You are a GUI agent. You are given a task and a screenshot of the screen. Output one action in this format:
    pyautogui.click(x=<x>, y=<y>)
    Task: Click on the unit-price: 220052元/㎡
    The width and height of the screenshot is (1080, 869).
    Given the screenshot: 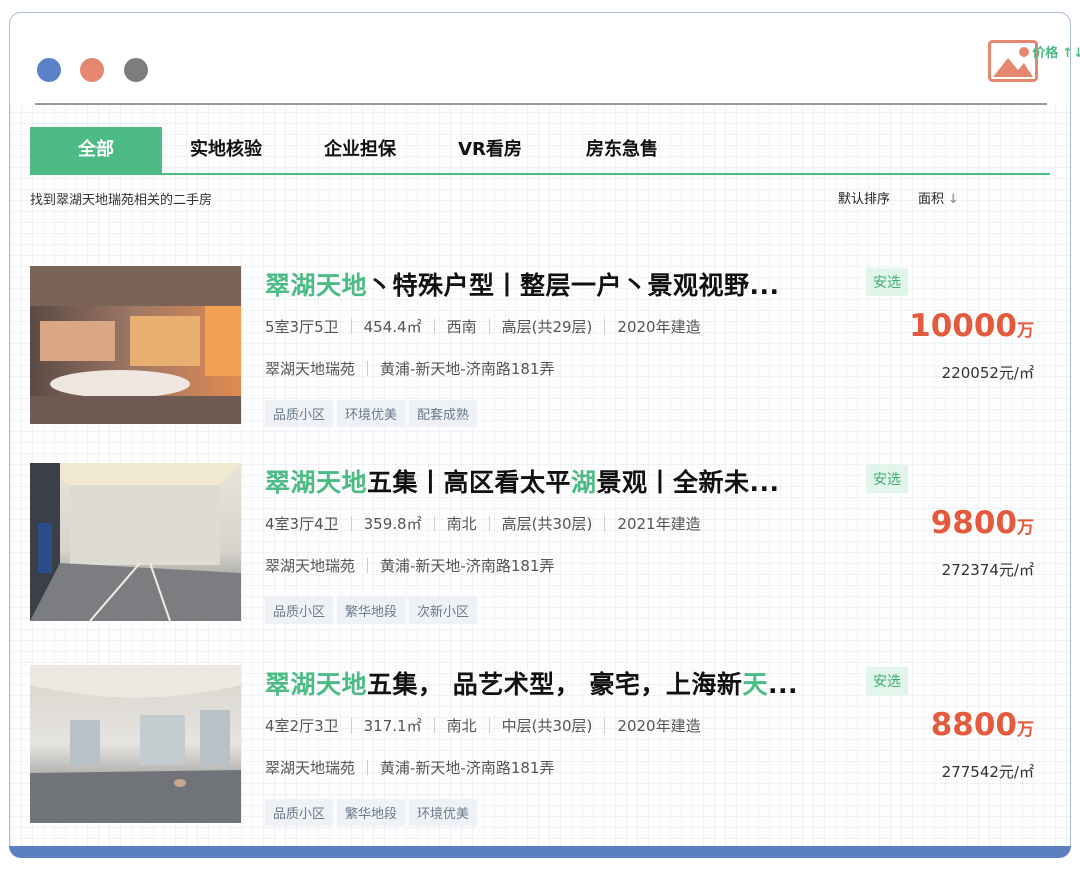 What is the action you would take?
    pyautogui.click(x=987, y=373)
    